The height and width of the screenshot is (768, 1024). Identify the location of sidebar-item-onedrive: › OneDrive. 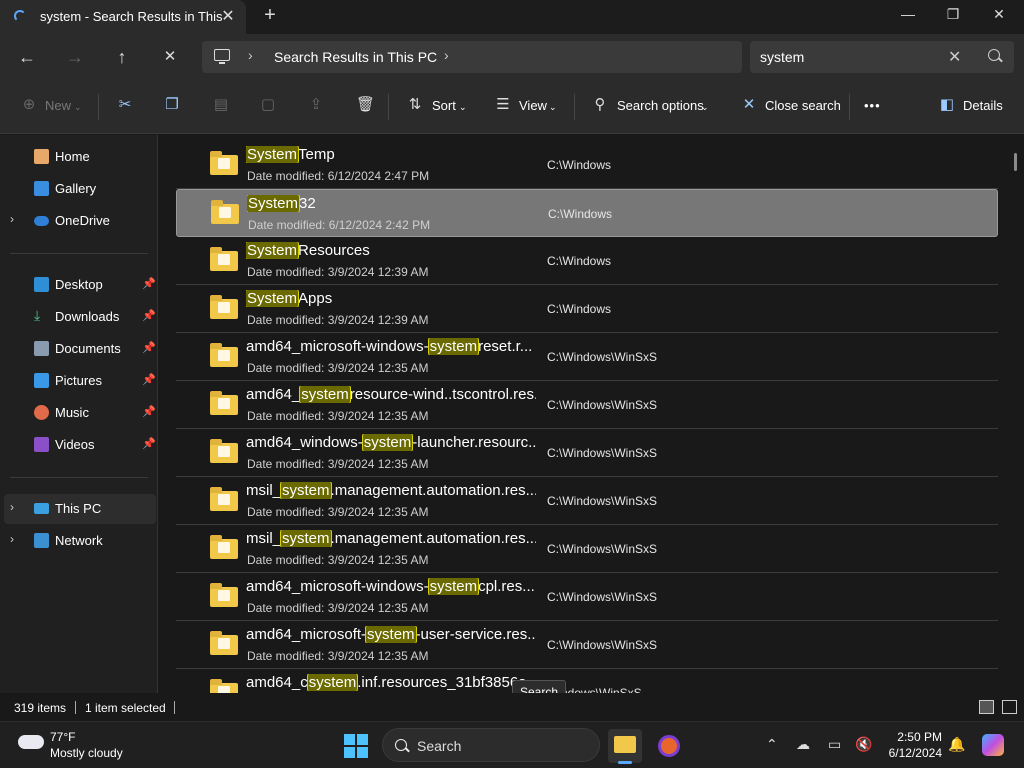
(78, 221).